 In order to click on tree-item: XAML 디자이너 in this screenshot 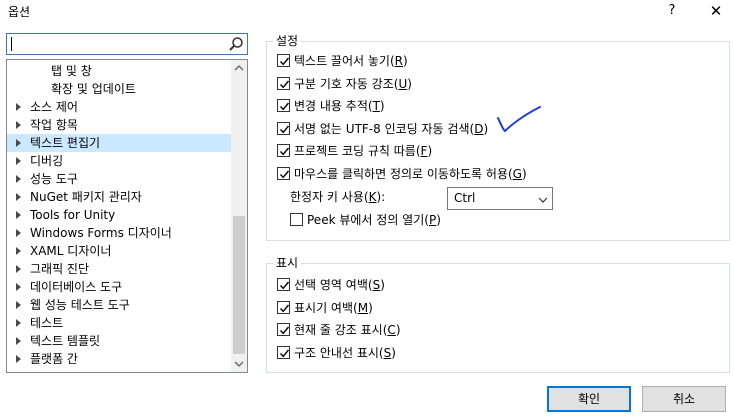, I will do `click(119, 251)`.